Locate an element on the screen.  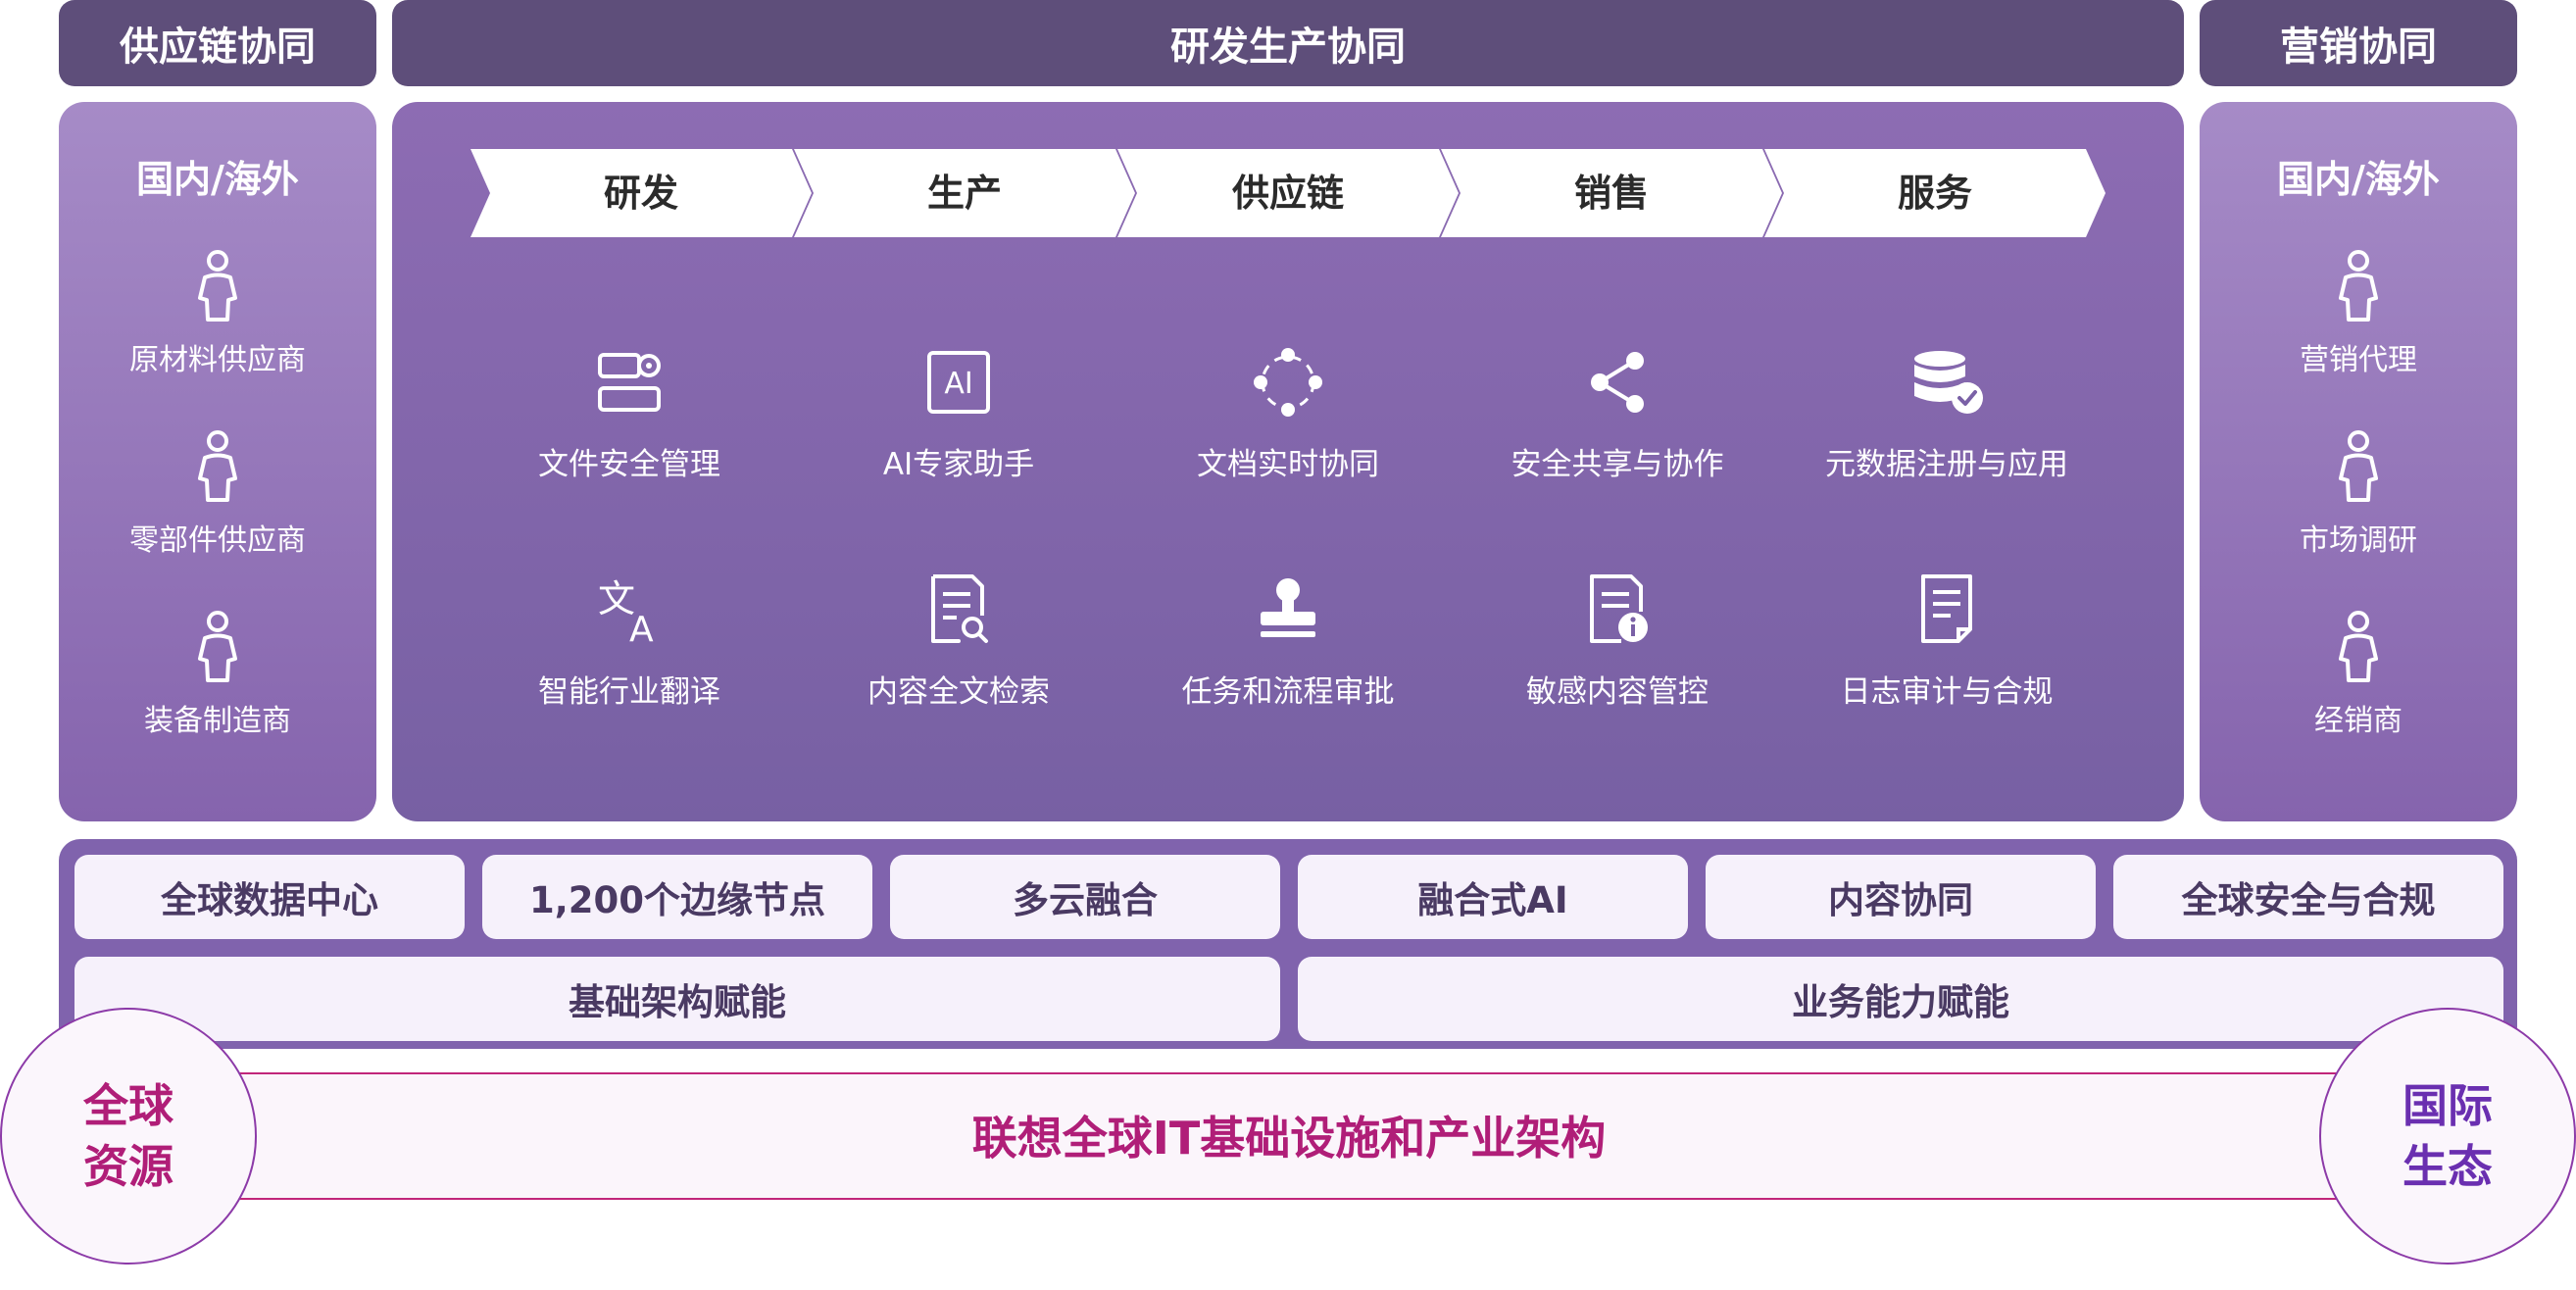
feature-file-security: 文件安全管理 is located at coordinates (629, 413).